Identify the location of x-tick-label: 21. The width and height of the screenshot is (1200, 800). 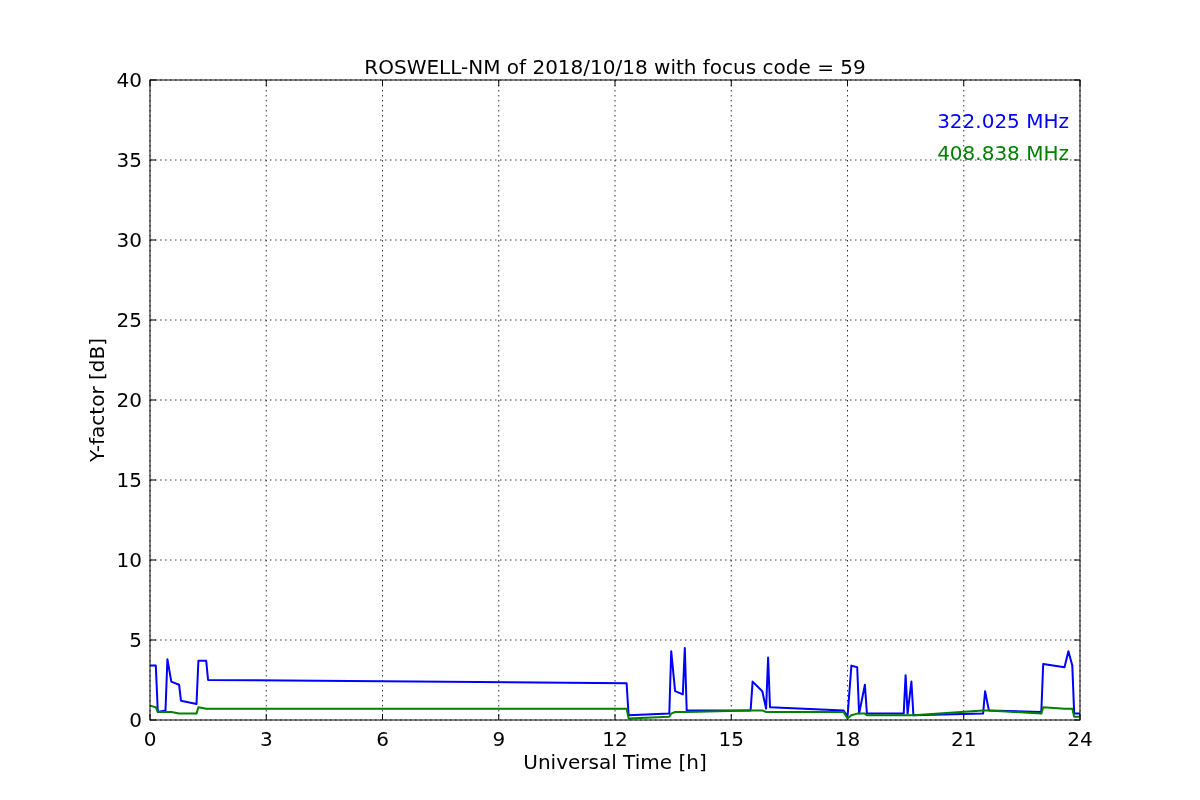
(964, 739).